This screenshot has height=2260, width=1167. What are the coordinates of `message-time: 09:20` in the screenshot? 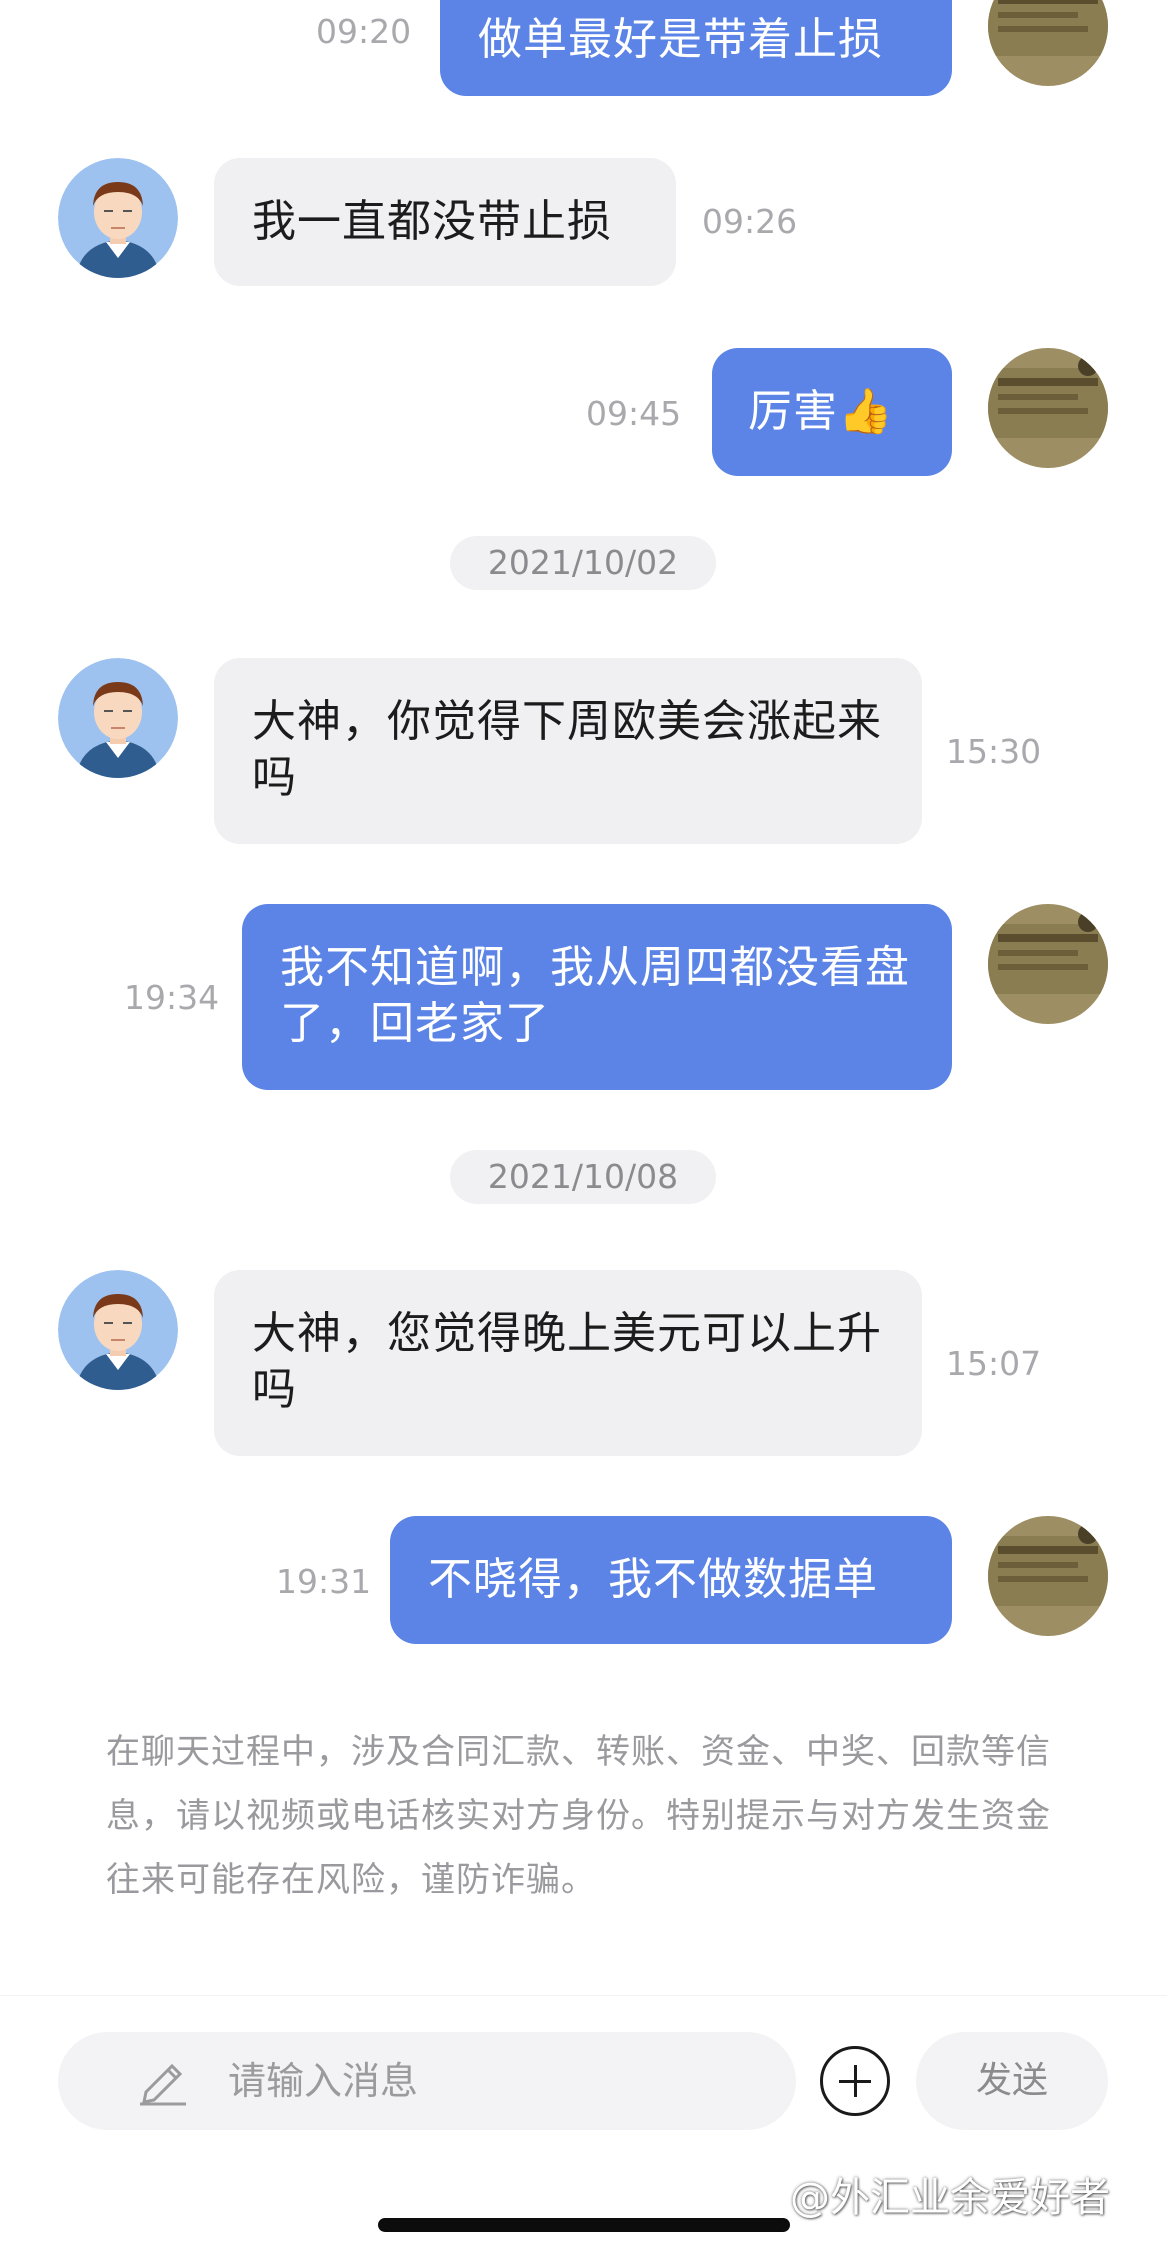 It's located at (364, 31).